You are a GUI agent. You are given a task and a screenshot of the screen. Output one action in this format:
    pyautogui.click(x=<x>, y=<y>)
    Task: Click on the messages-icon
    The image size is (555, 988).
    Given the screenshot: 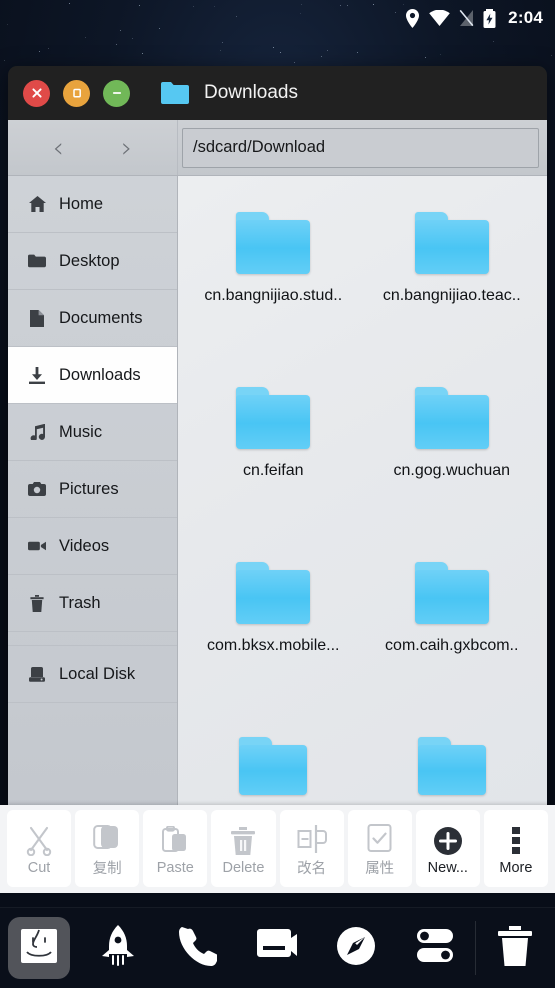 What is the action you would take?
    pyautogui.click(x=276, y=948)
    